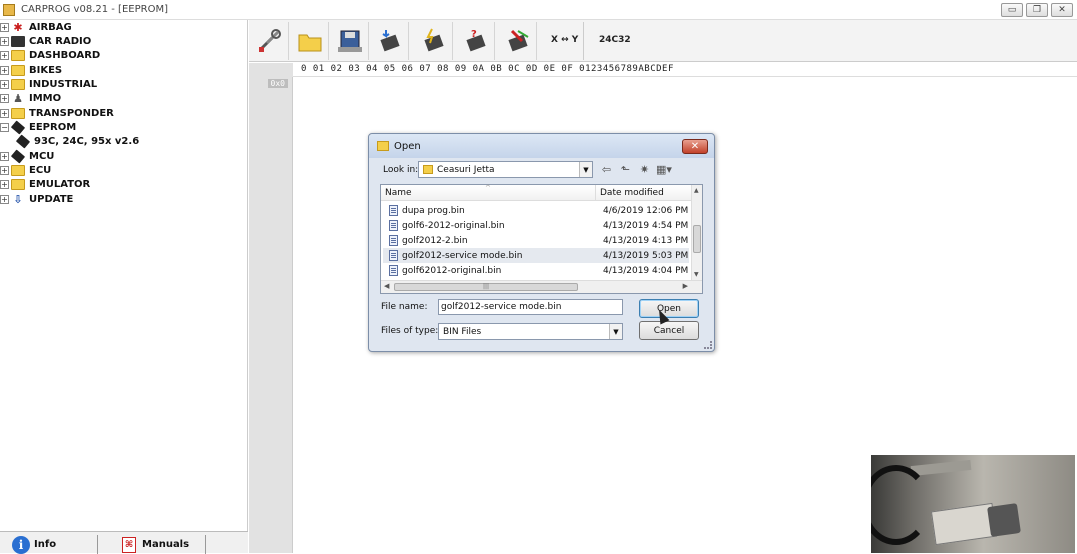  I want to click on swap-xy-button: X ↔ Y, so click(564, 40).